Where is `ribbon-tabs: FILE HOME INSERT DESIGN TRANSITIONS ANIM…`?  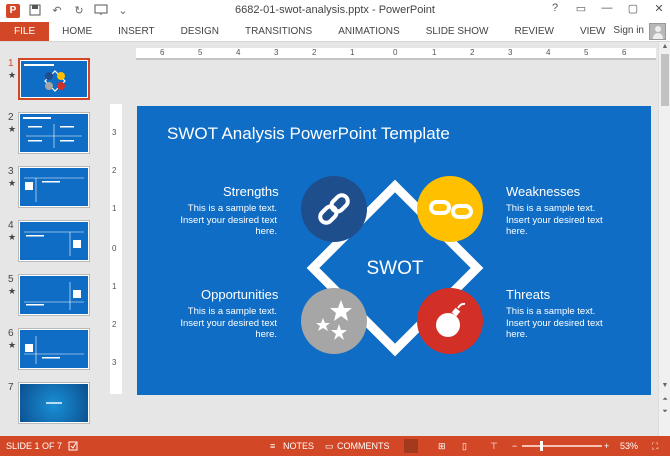
ribbon-tabs: FILE HOME INSERT DESIGN TRANSITIONS ANIM… is located at coordinates (335, 32).